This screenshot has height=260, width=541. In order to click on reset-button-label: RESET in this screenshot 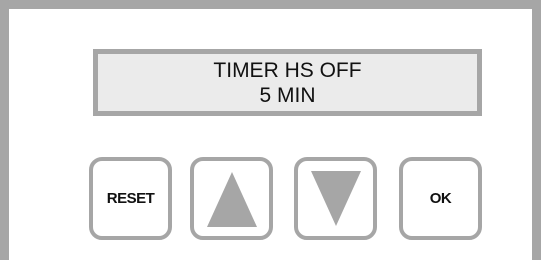, I will do `click(130, 198)`.